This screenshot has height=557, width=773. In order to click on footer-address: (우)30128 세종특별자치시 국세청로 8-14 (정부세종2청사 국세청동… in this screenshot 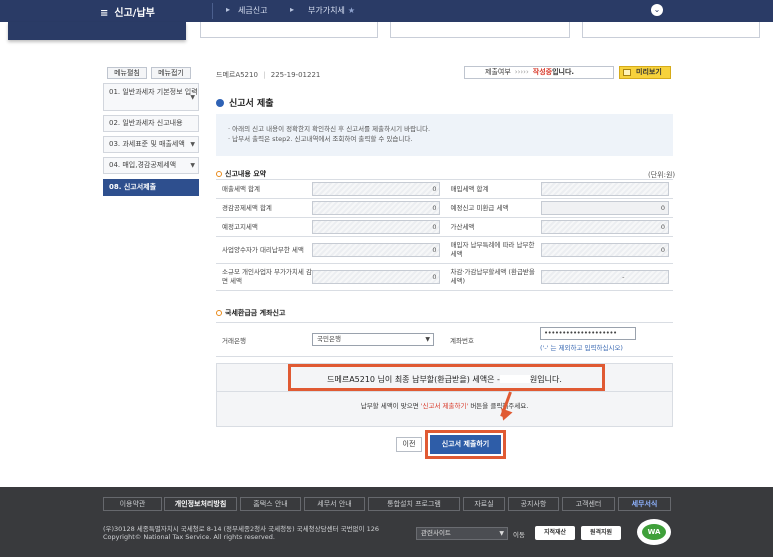, I will do `click(241, 533)`.